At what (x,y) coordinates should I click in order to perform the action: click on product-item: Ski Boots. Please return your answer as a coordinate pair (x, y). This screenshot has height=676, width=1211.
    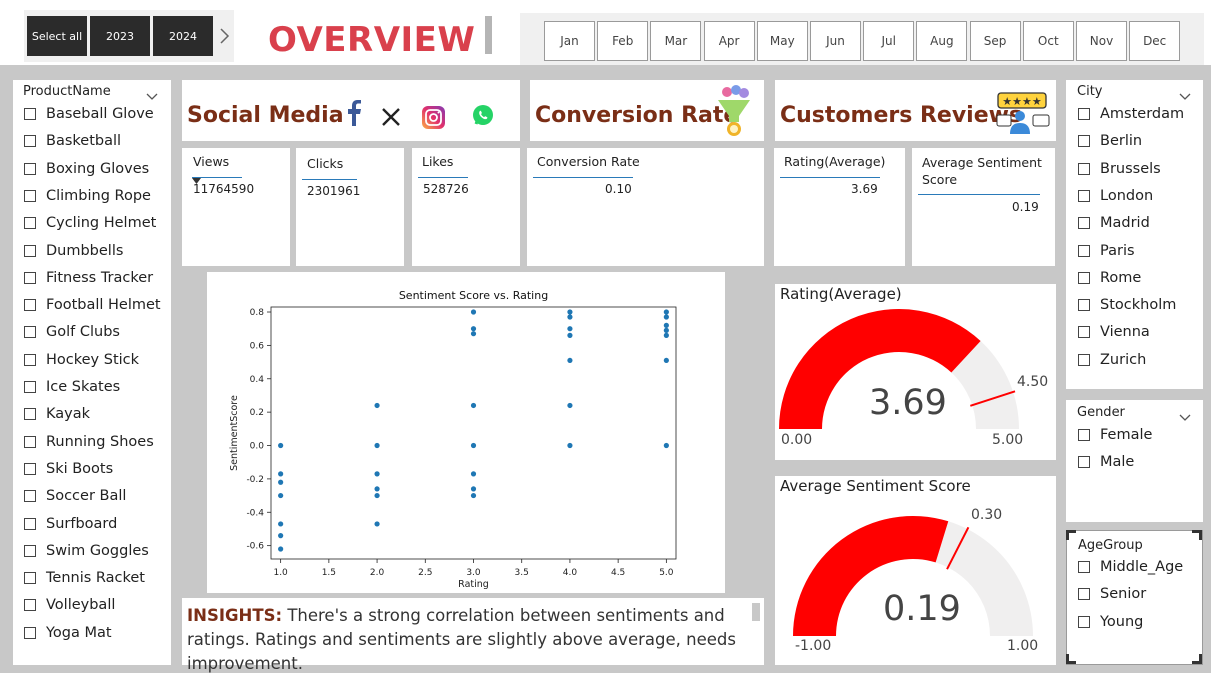
    Looking at the image, I should click on (68, 469).